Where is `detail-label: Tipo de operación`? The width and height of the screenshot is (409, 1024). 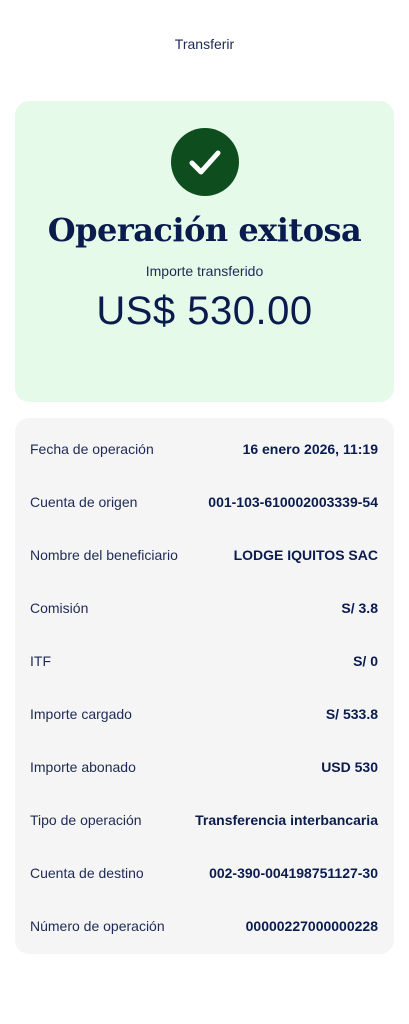 detail-label: Tipo de operación is located at coordinates (86, 820).